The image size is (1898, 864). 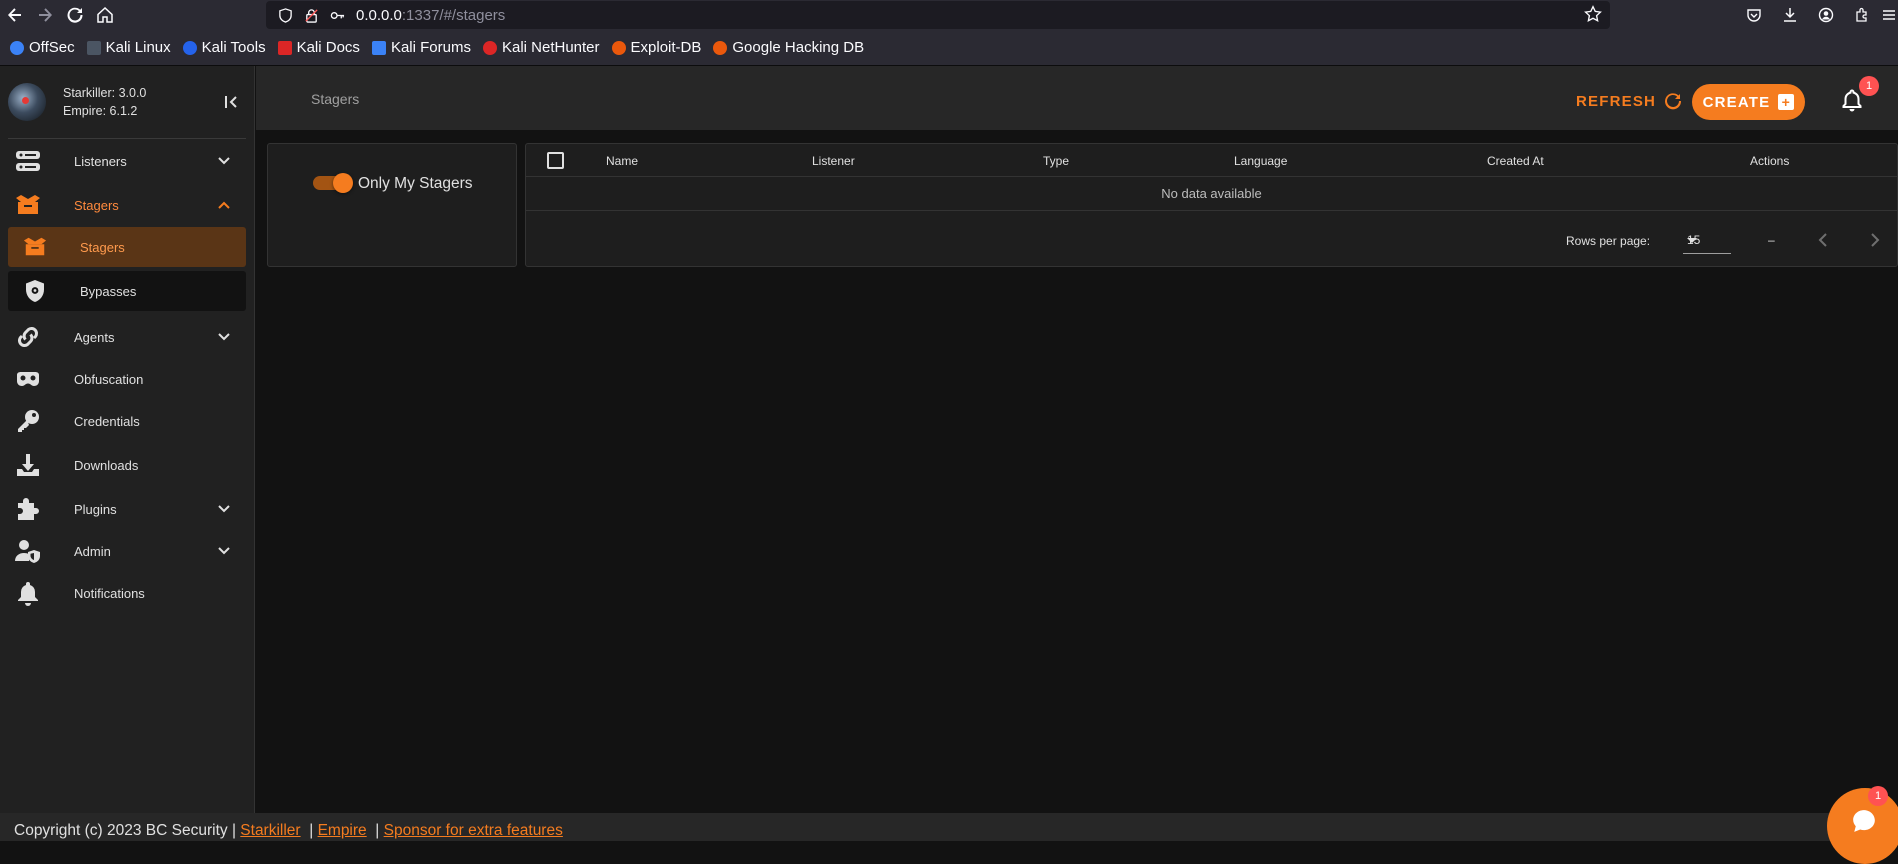 What do you see at coordinates (1874, 240) in the screenshot?
I see `next-page-icon` at bounding box center [1874, 240].